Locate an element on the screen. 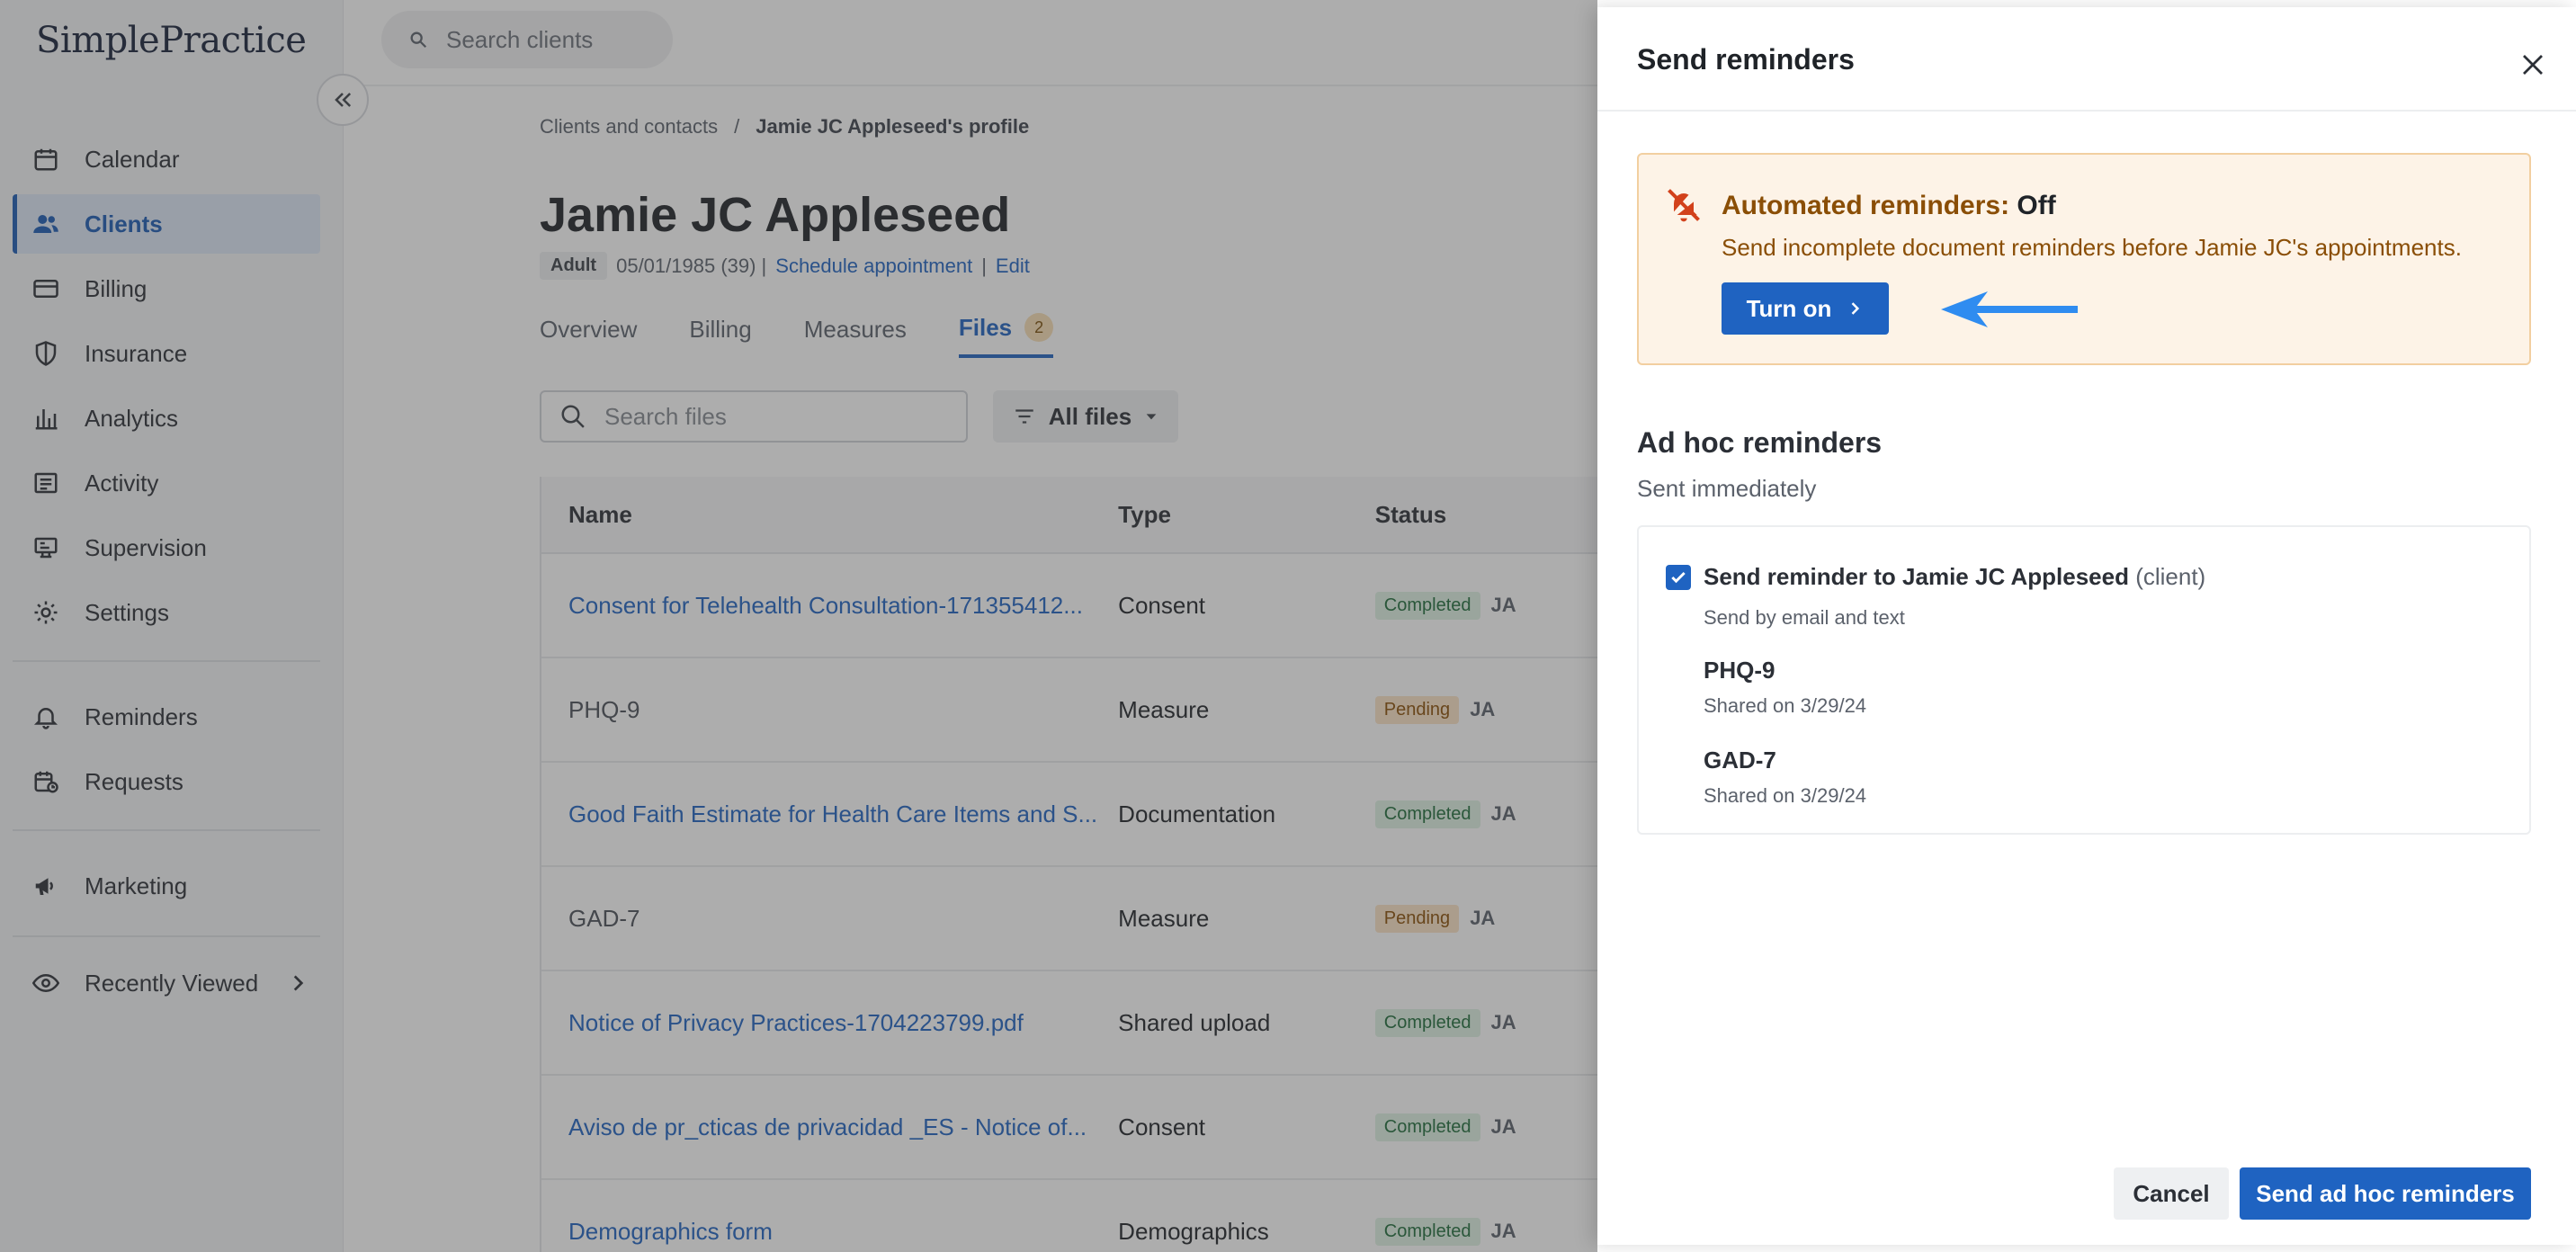 This screenshot has width=2576, height=1252. alert-title: Automated reminders: Off is located at coordinates (1889, 206).